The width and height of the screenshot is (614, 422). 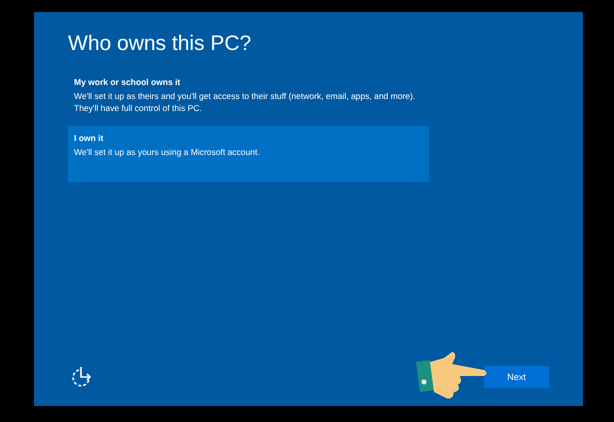 I want to click on accessibility-icon, so click(x=82, y=377).